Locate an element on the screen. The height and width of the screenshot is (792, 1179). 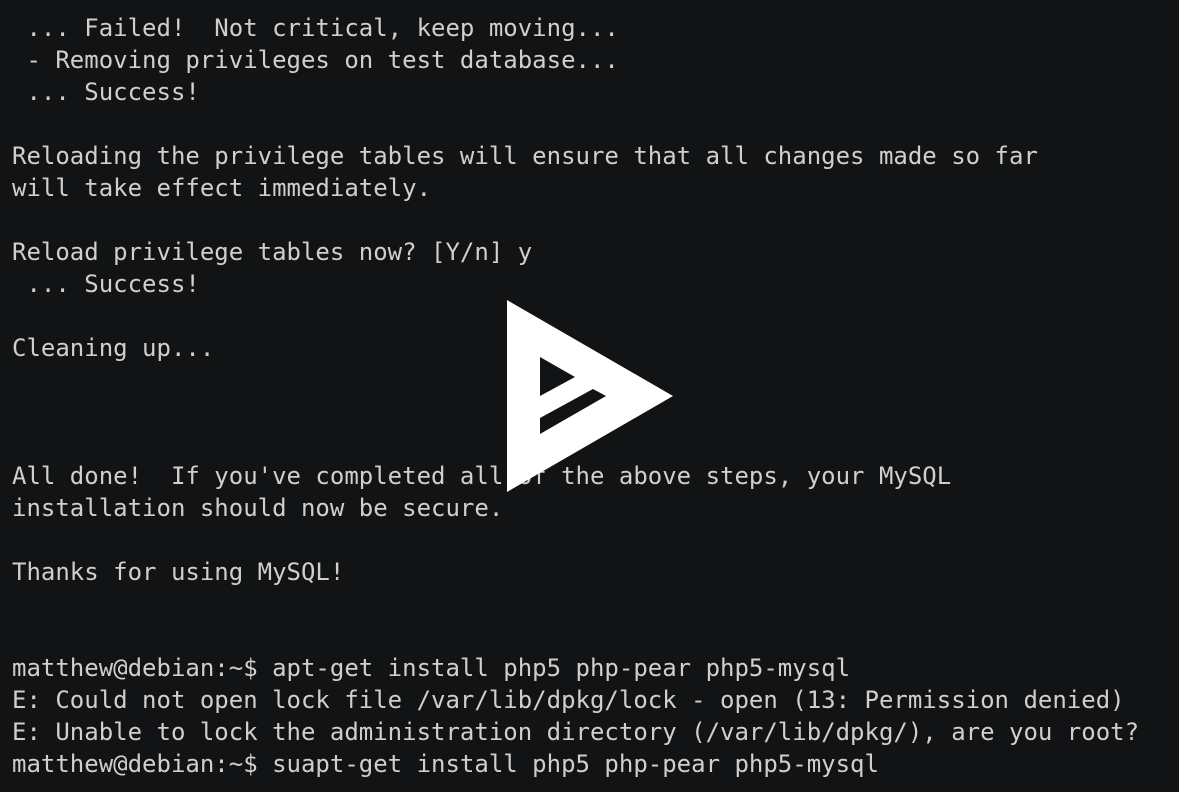
asciinema-play-icon is located at coordinates (590, 396).